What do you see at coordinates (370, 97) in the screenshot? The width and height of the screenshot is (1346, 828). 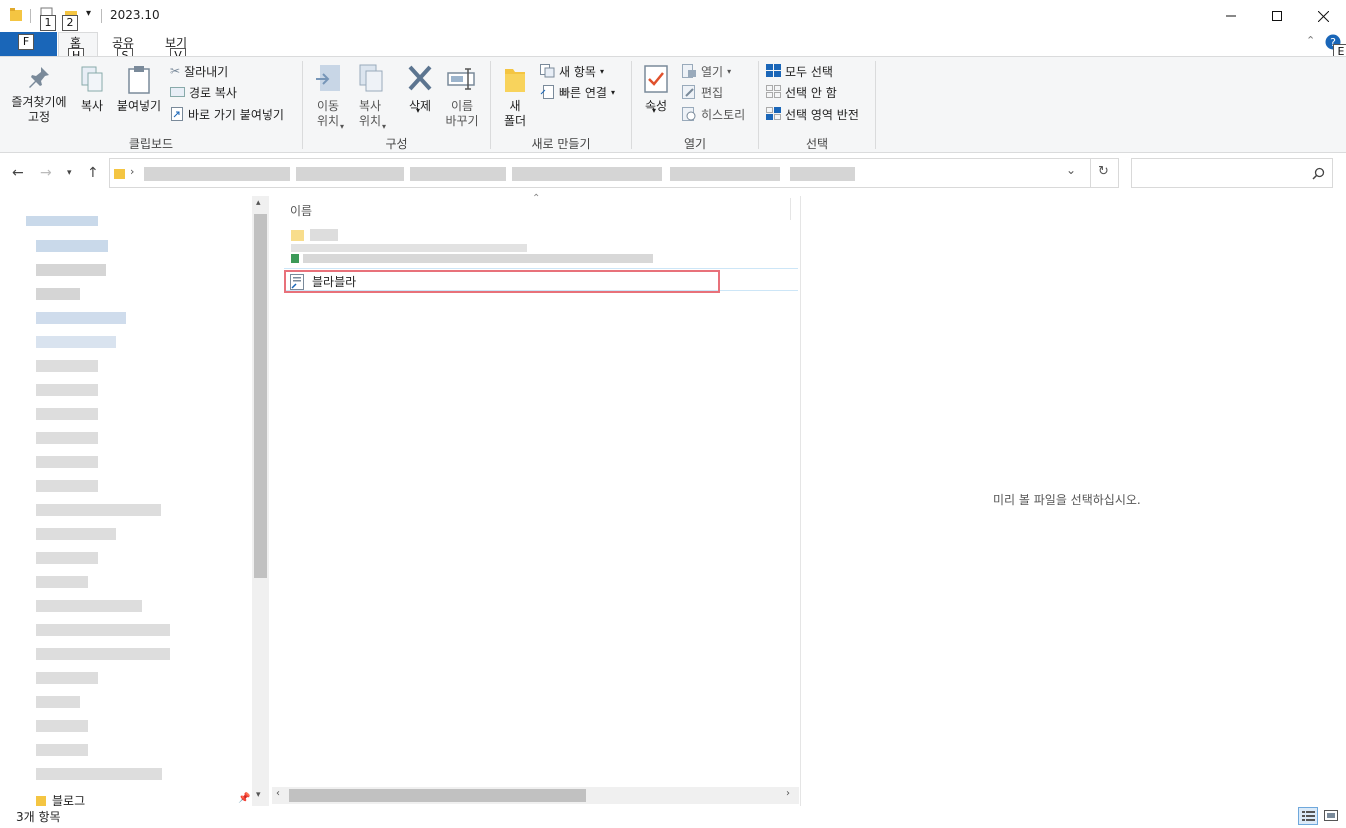 I see `copy-to-button: 복사 위치 ▾` at bounding box center [370, 97].